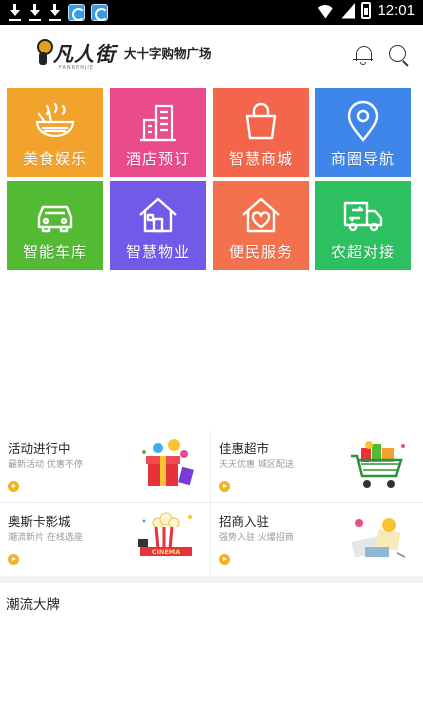 The height and width of the screenshot is (703, 423). What do you see at coordinates (43, 52) in the screenshot?
I see `mascot-icon` at bounding box center [43, 52].